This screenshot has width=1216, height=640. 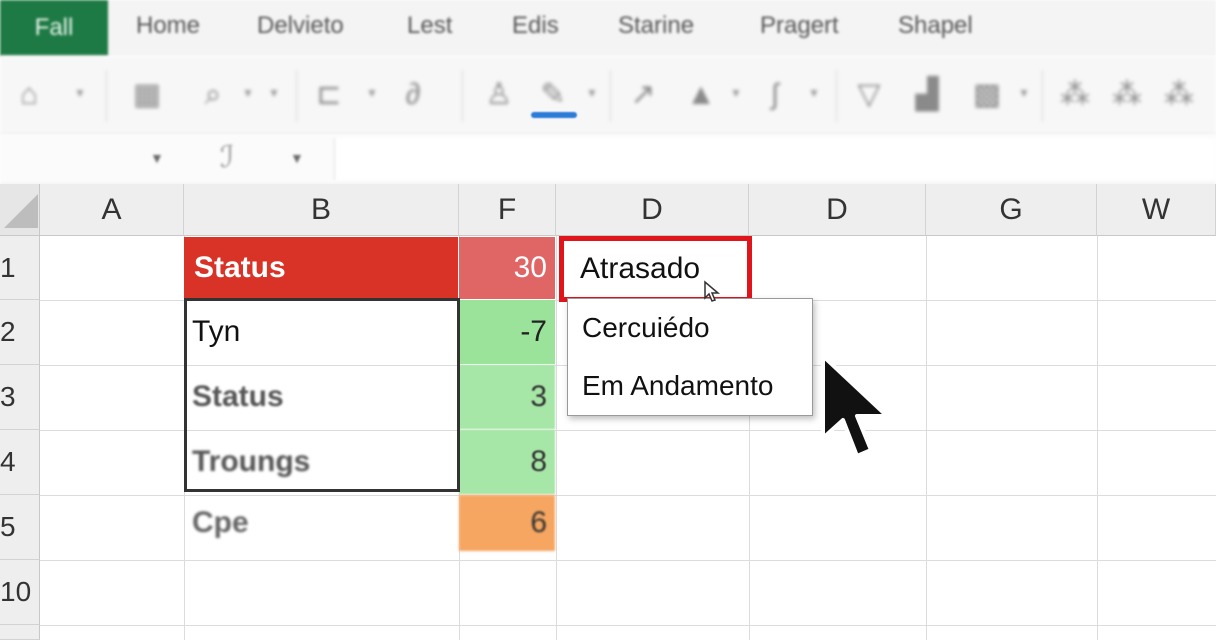 What do you see at coordinates (329, 95) in the screenshot?
I see `shape-icon: ⊏` at bounding box center [329, 95].